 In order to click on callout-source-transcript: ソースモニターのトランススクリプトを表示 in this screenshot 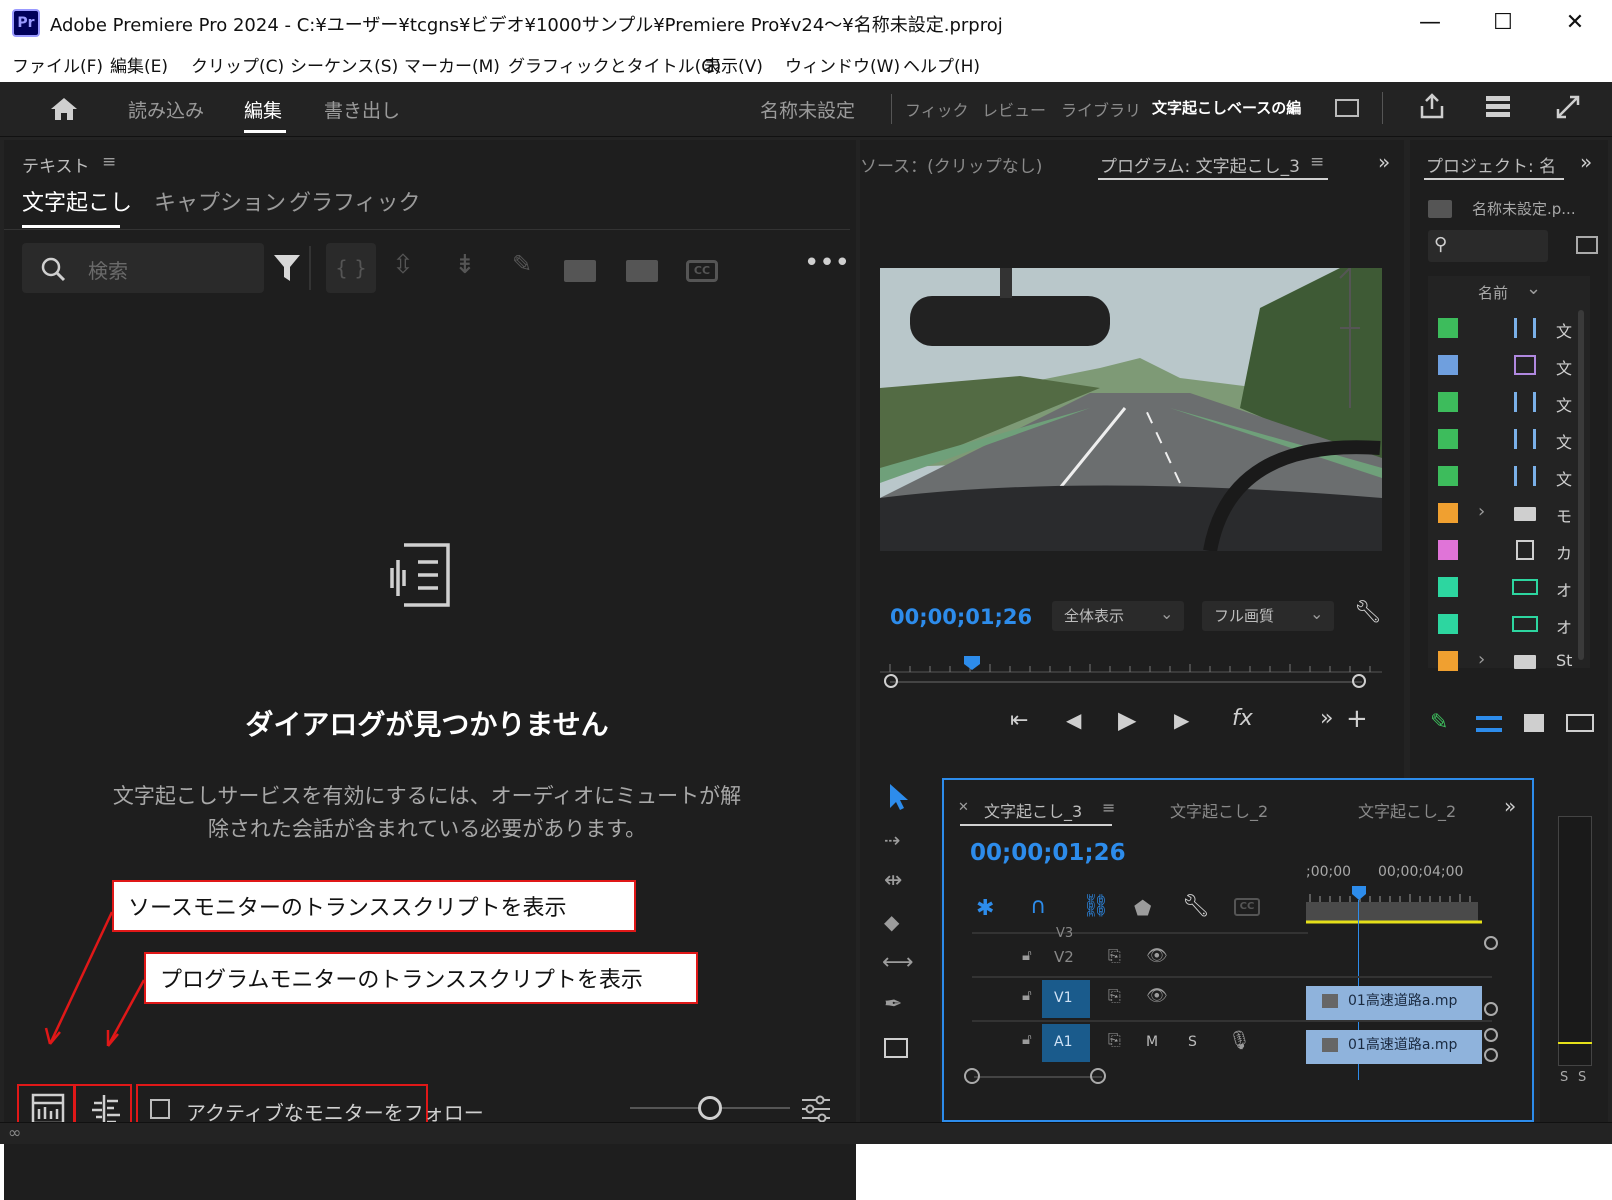, I will do `click(374, 906)`.